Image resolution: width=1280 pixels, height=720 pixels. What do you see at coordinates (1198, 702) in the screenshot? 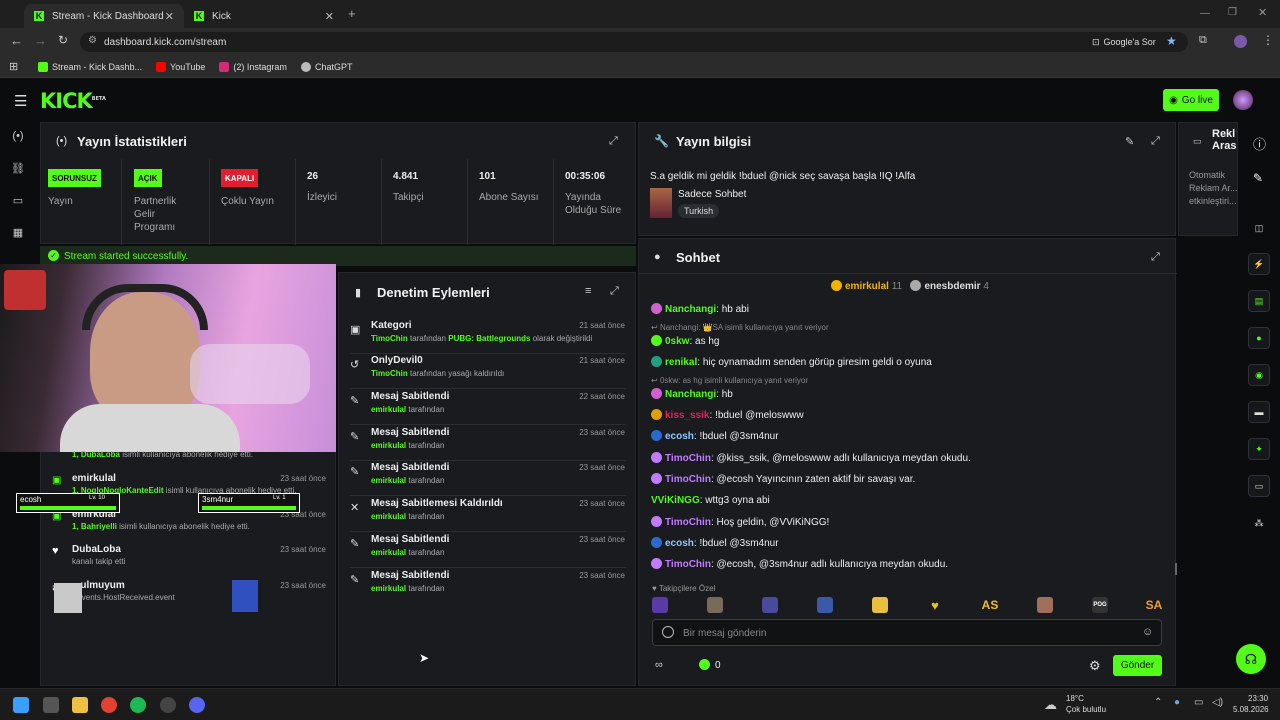
I see `display-icon: ▭` at bounding box center [1198, 702].